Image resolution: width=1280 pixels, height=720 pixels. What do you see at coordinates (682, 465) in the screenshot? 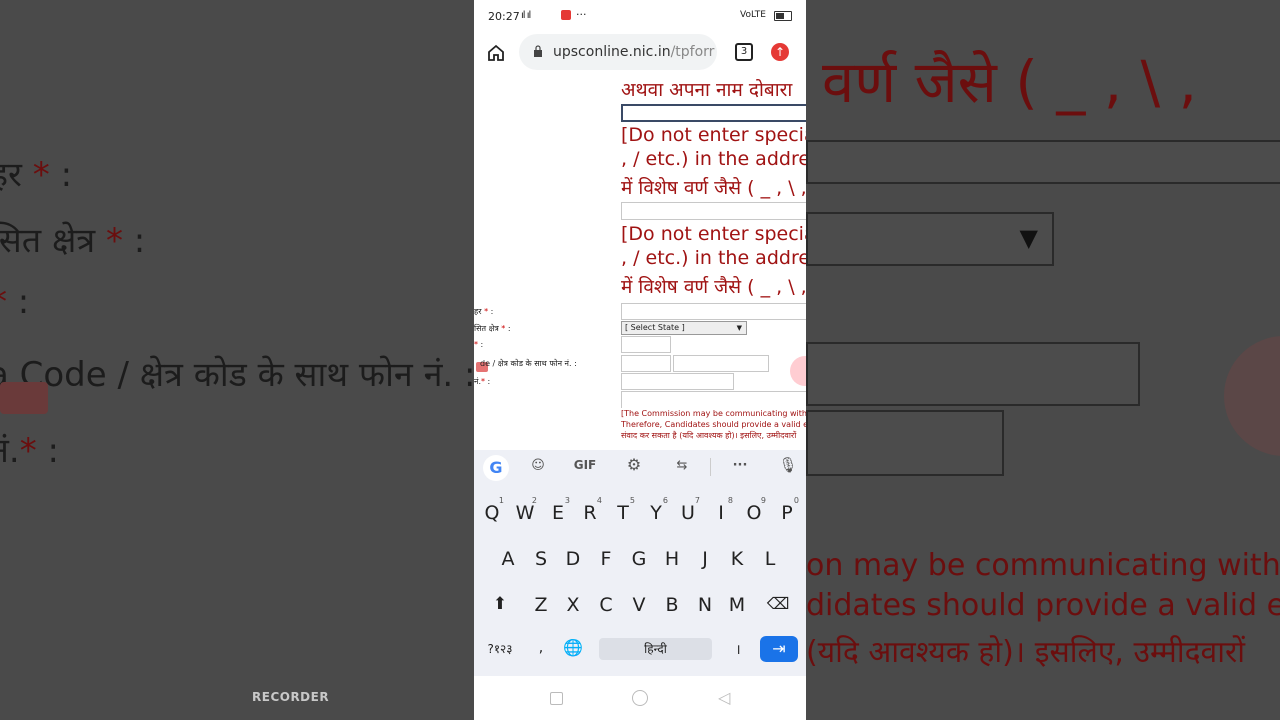
I see `translate-icon: ⇆` at bounding box center [682, 465].